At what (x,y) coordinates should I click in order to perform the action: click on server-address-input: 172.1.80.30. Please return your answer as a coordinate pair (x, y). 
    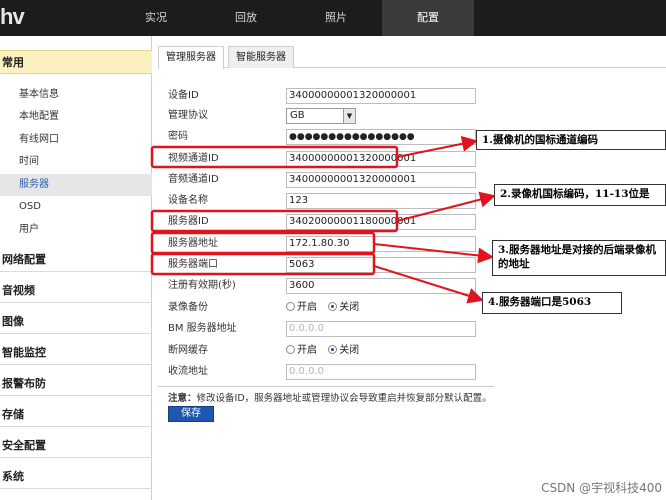
    Looking at the image, I should click on (381, 244).